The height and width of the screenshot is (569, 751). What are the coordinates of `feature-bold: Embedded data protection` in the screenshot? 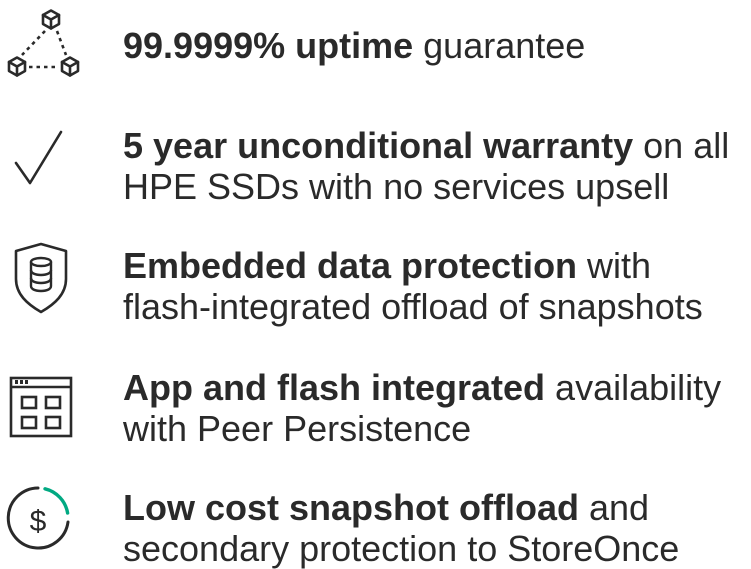 It's located at (350, 265).